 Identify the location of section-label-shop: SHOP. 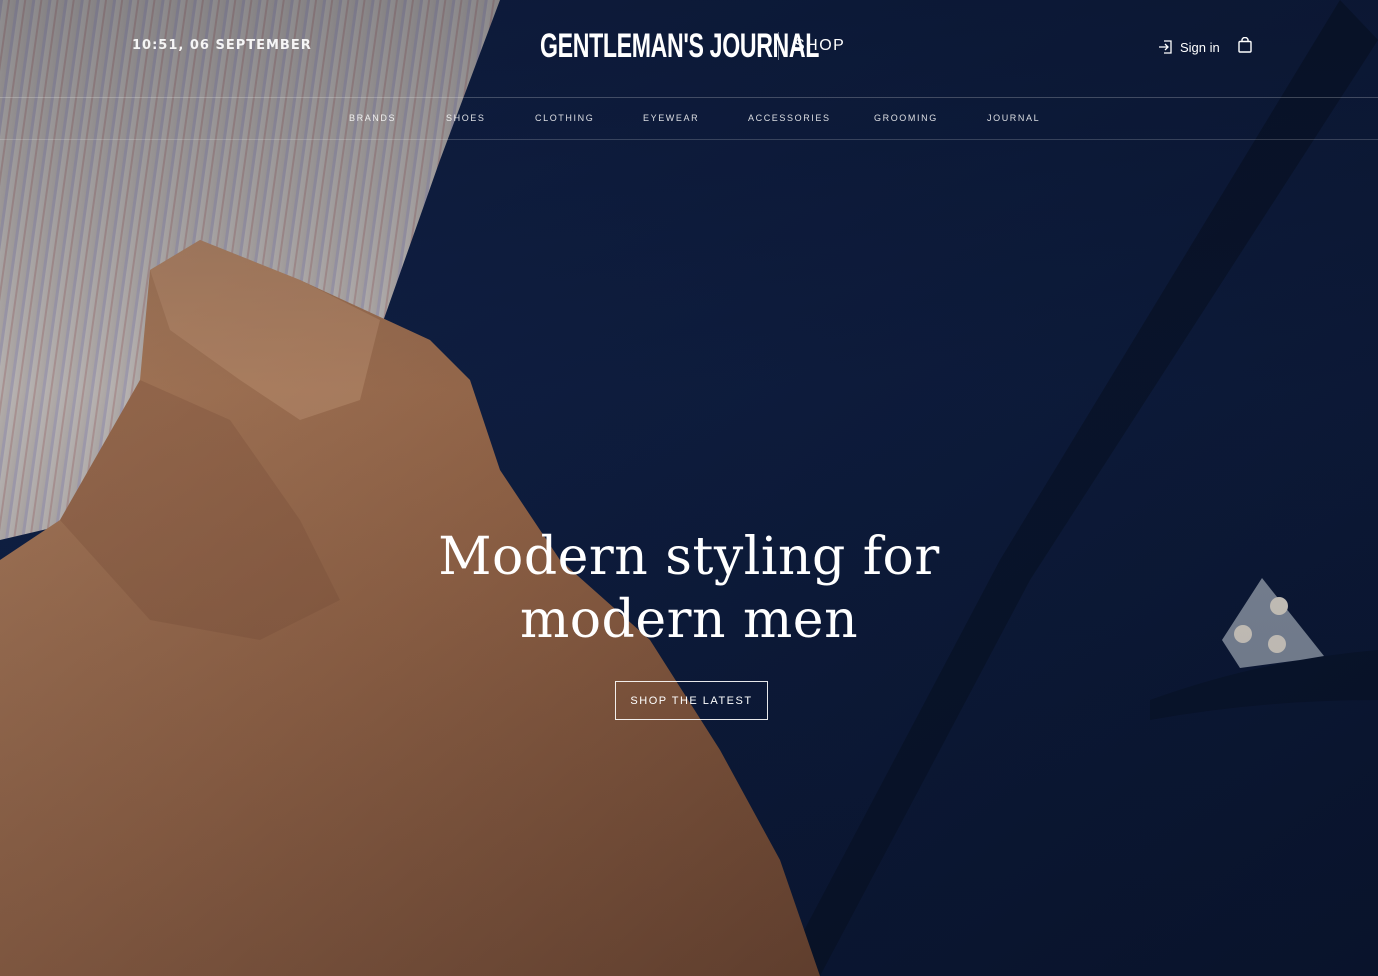
(819, 46).